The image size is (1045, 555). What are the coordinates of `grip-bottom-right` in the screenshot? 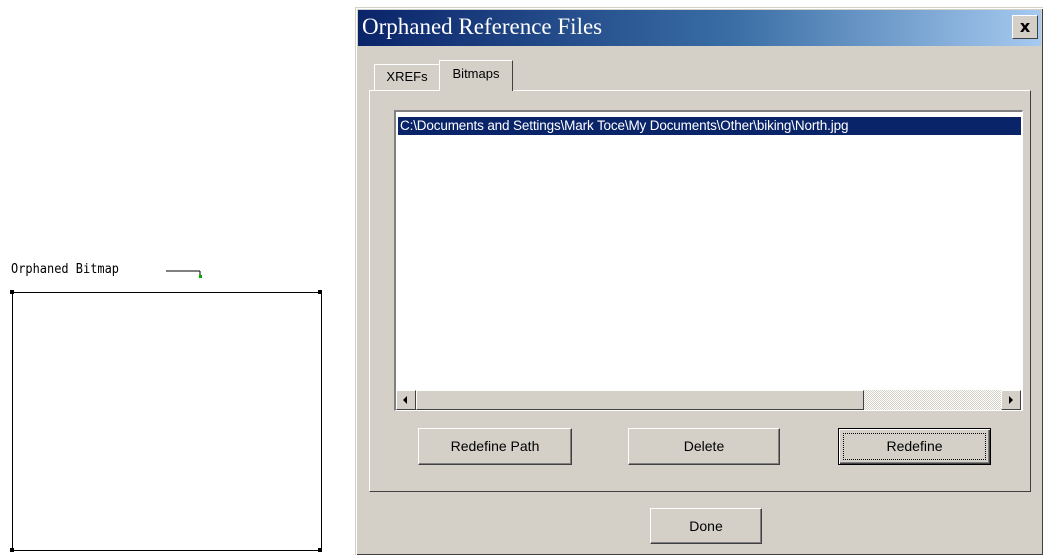 It's located at (320, 550).